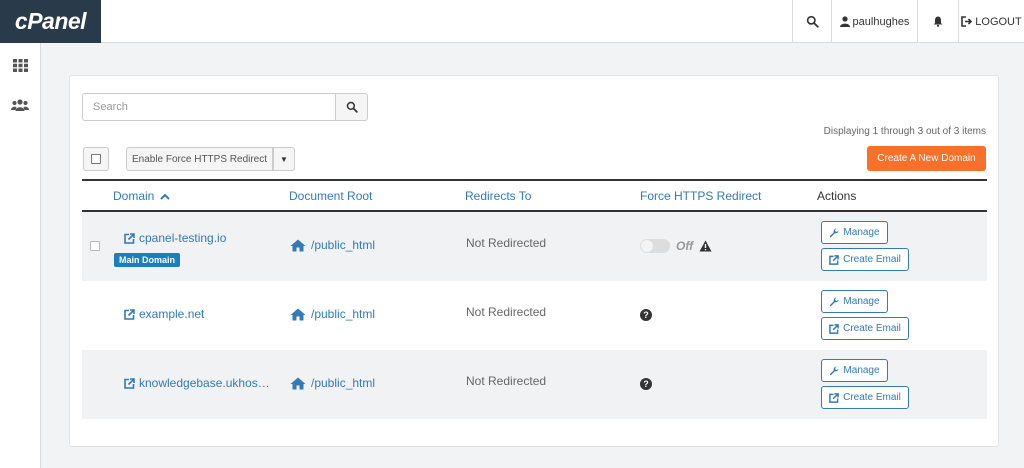  I want to click on search-submit-button, so click(351, 107).